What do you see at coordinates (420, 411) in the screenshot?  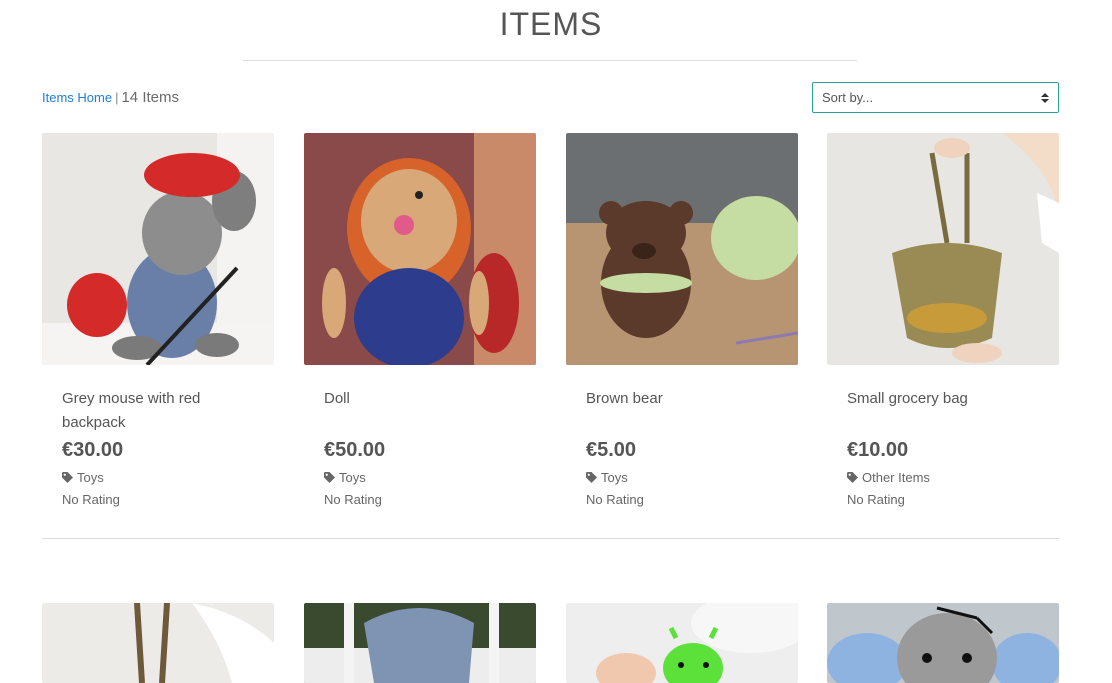 I see `product-name: Doll` at bounding box center [420, 411].